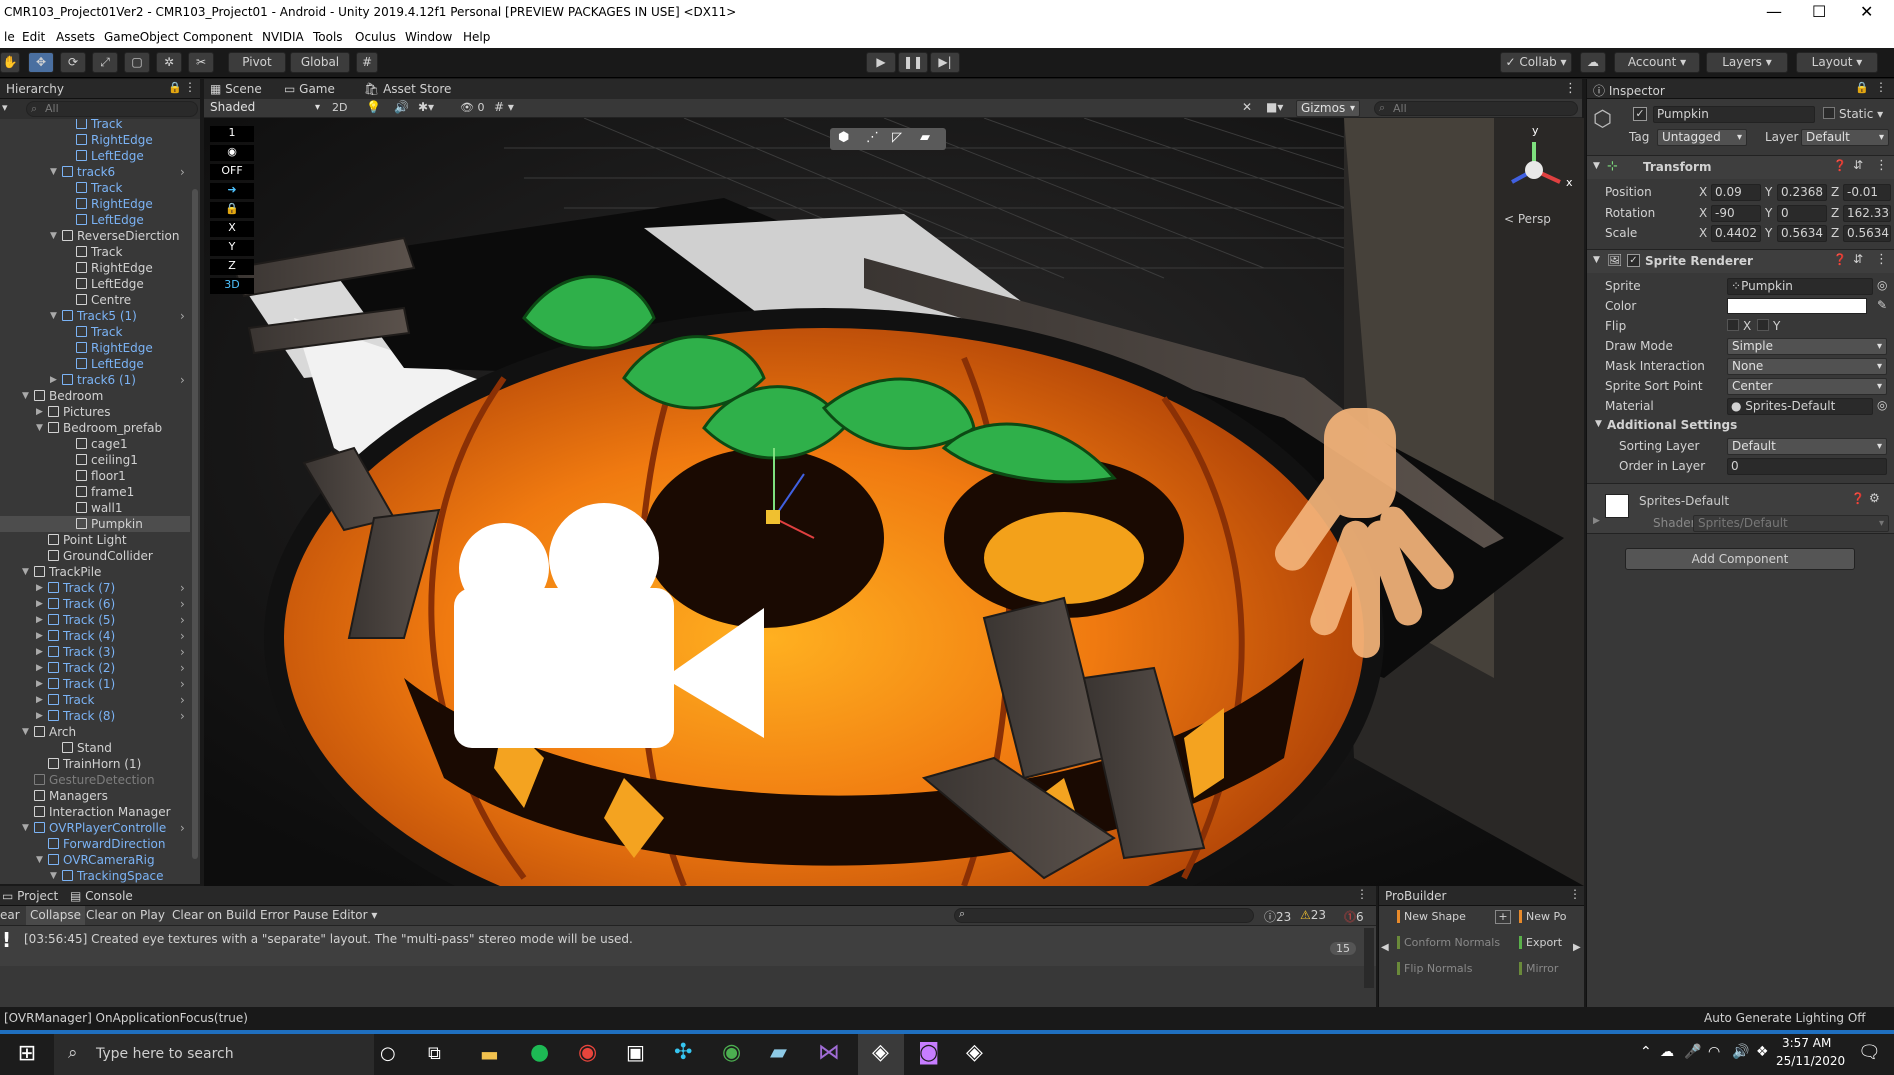 The width and height of the screenshot is (1894, 1075). Describe the element at coordinates (1858, 259) in the screenshot. I see `sprite-preset-icon: ⇵` at that location.